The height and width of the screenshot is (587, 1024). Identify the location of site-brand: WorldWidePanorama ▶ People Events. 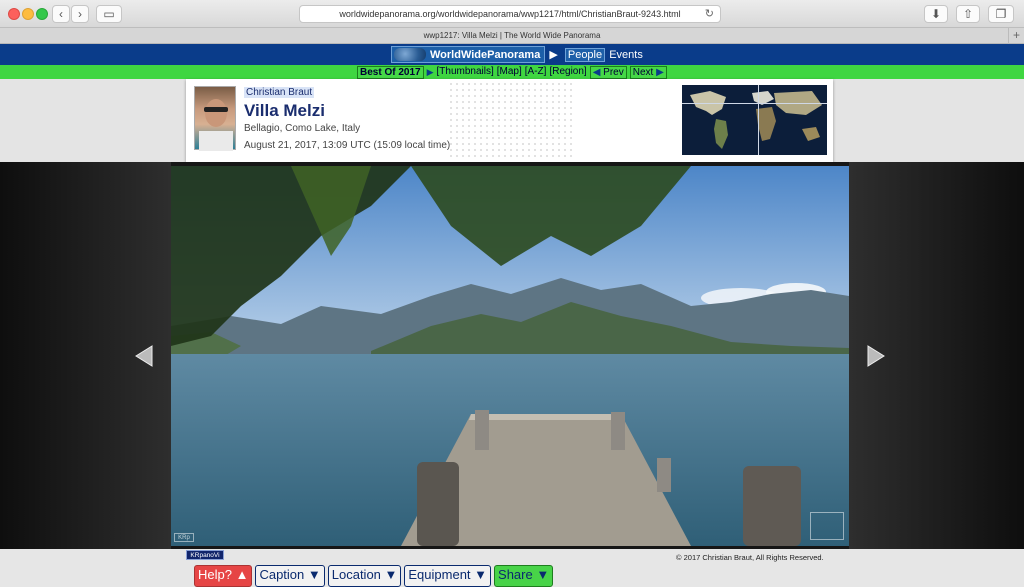
(517, 54).